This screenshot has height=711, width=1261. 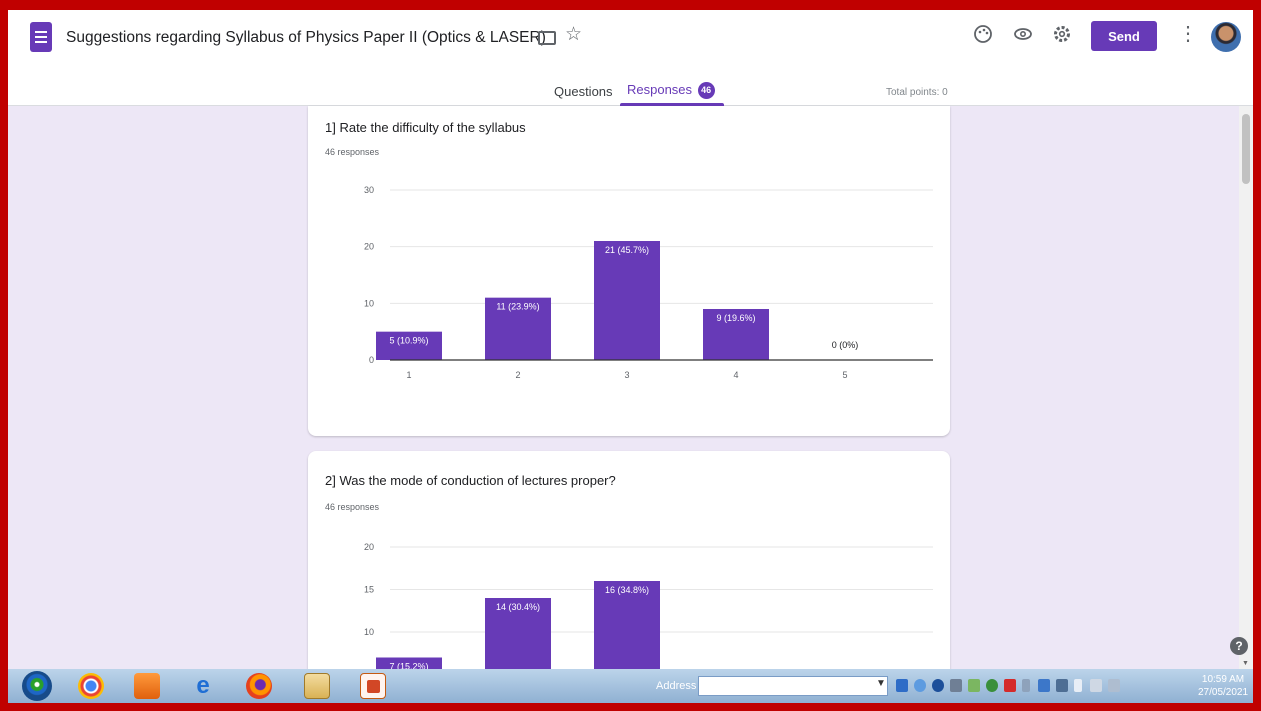 What do you see at coordinates (1223, 686) in the screenshot?
I see `clock: 10:59 AM 27/05/2021` at bounding box center [1223, 686].